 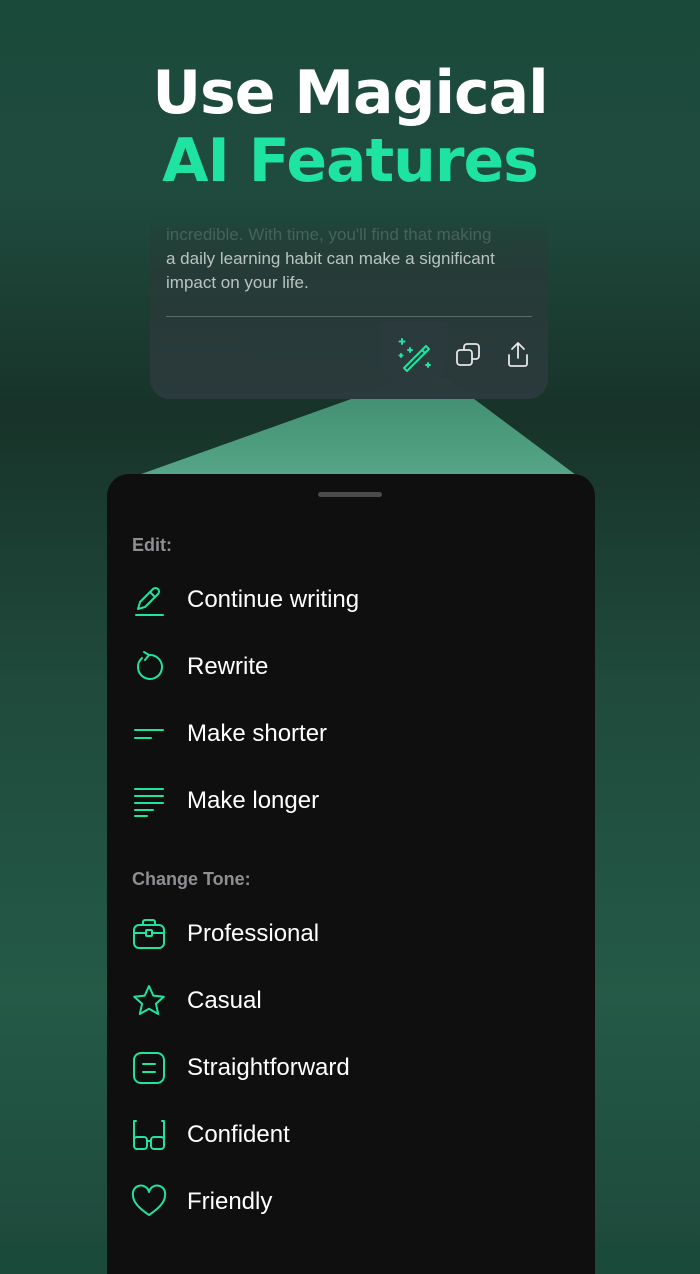 I want to click on menu-item-rewrite: Rewrite, so click(x=351, y=667).